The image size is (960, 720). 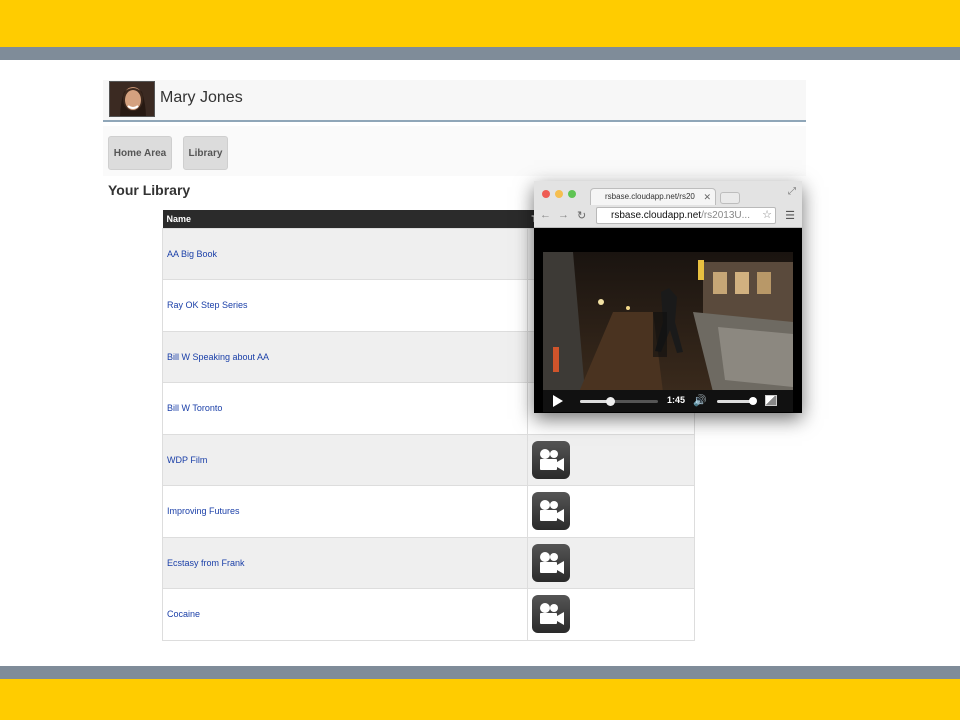 I want to click on row-title-link: Improving Futures, so click(x=203, y=511).